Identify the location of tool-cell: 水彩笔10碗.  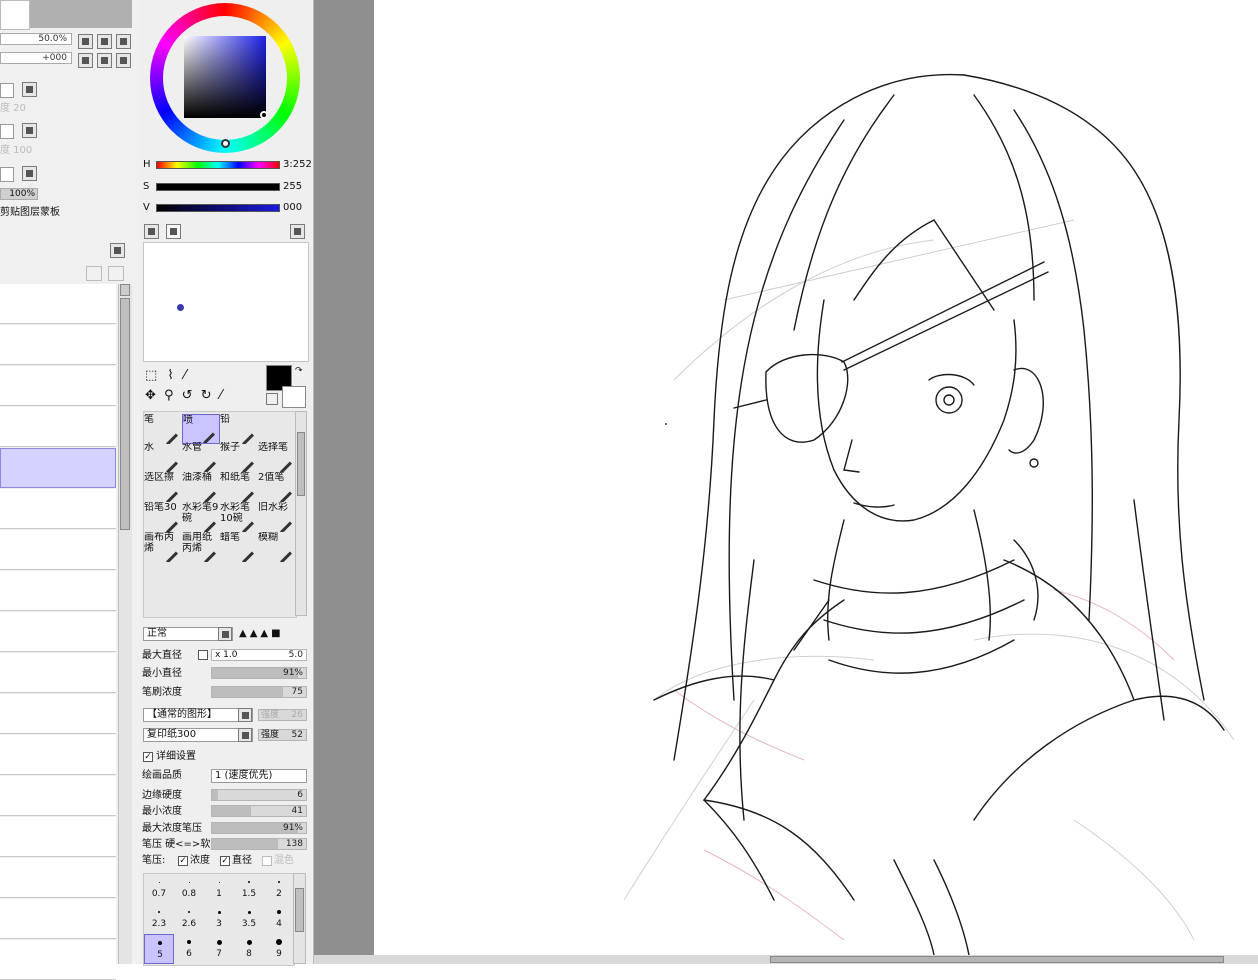
(239, 517).